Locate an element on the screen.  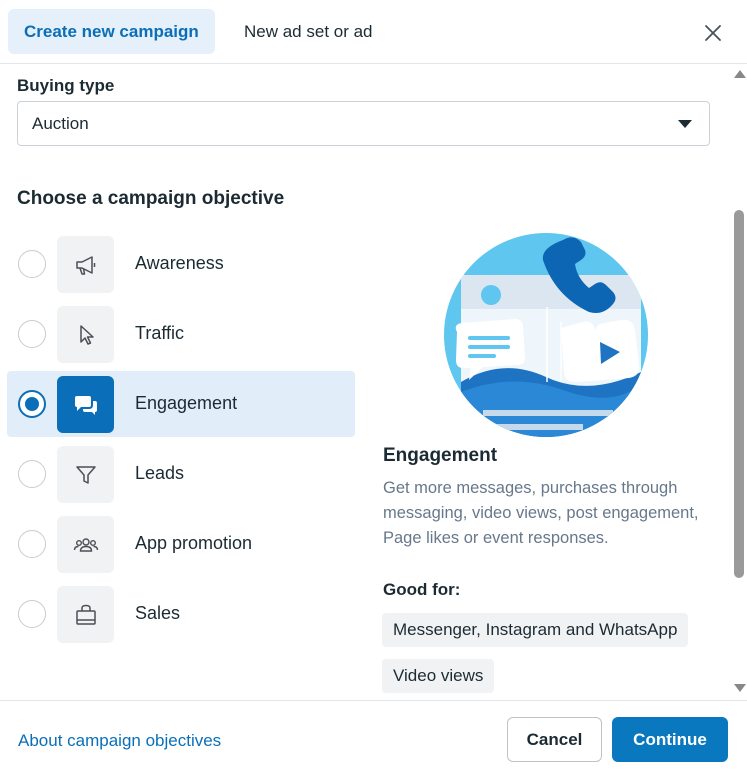
buying-type-select: Auction is located at coordinates (363, 123).